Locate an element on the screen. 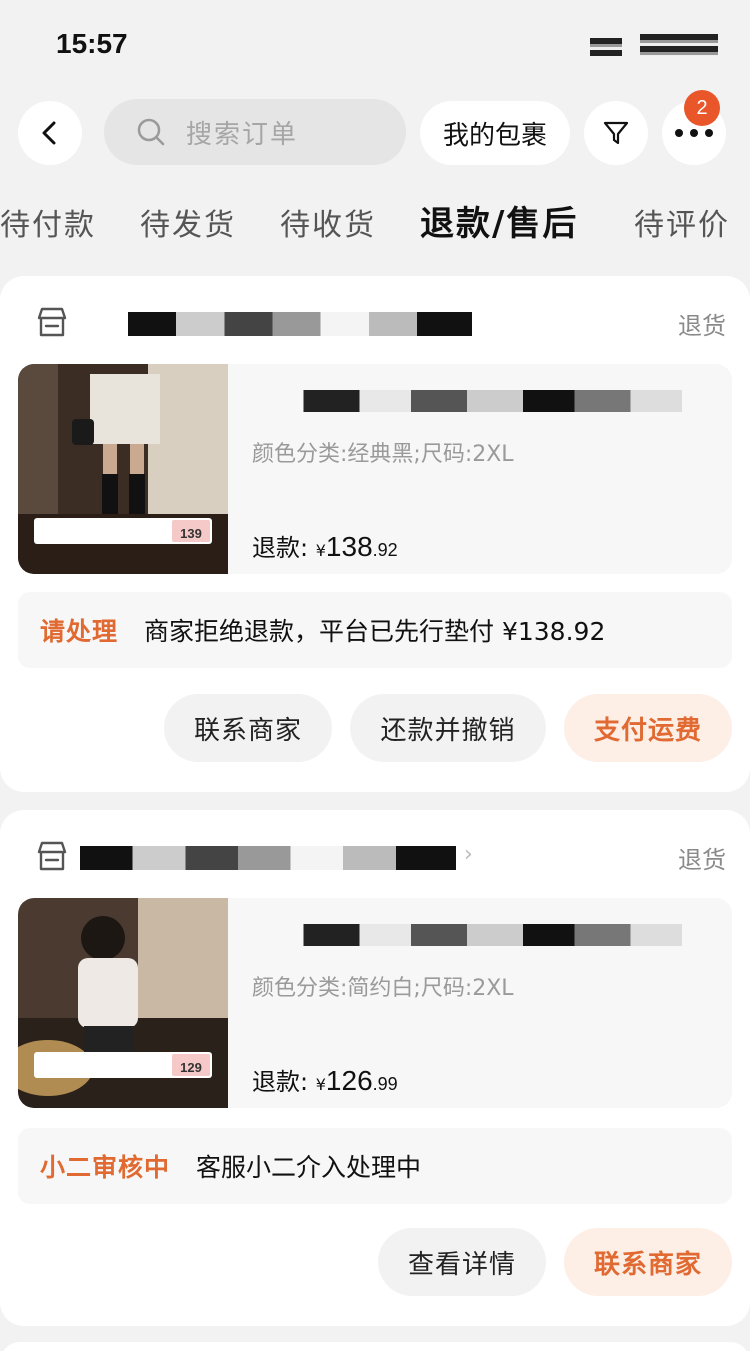 The image size is (750, 1351). product-spec: 颜色分类:经典黑;尺码:2XL is located at coordinates (383, 454).